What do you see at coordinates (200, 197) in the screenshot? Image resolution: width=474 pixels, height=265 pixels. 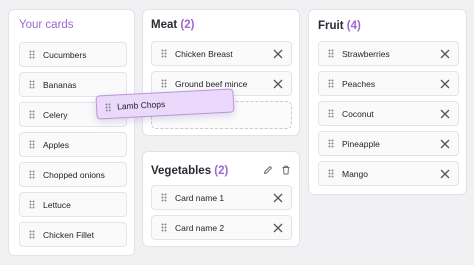 I see `card-label: Card name 1` at bounding box center [200, 197].